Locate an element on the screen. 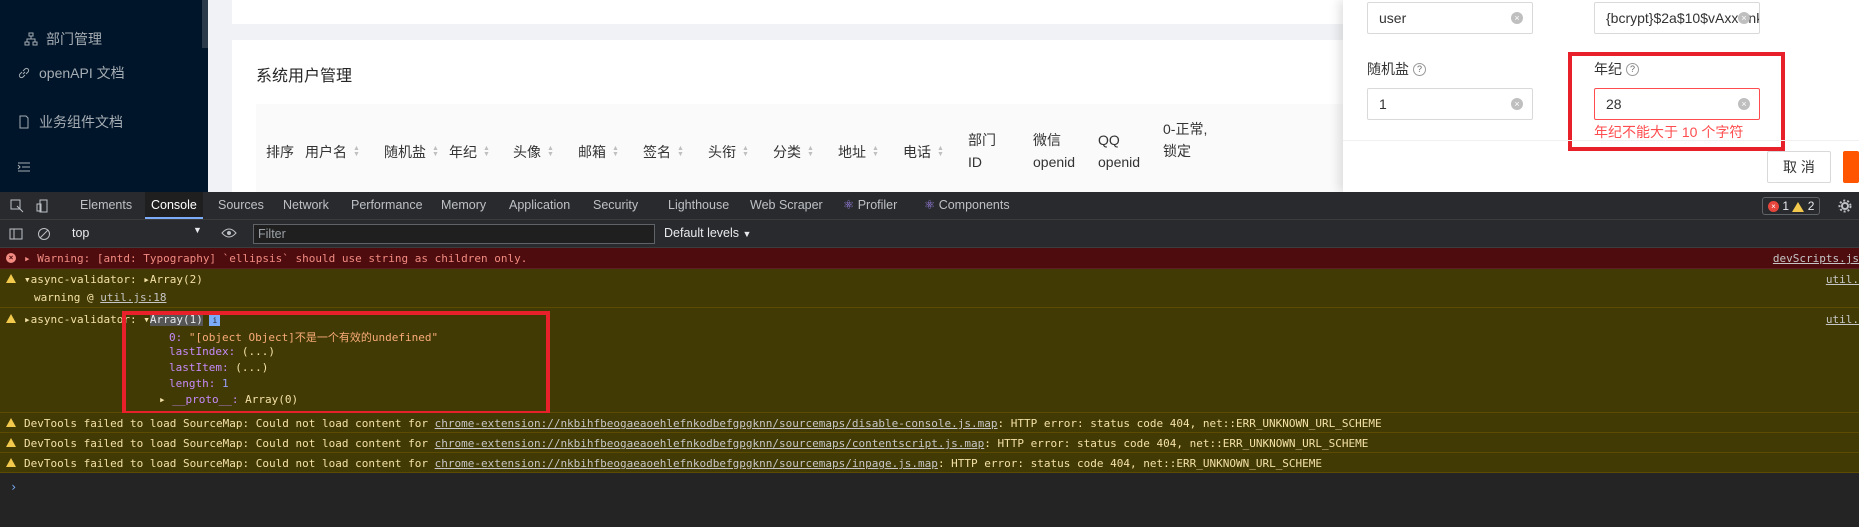 Image resolution: width=1859 pixels, height=527 pixels. password-input: {bcrypt}$2a$10$vAxxCnk × is located at coordinates (1677, 18).